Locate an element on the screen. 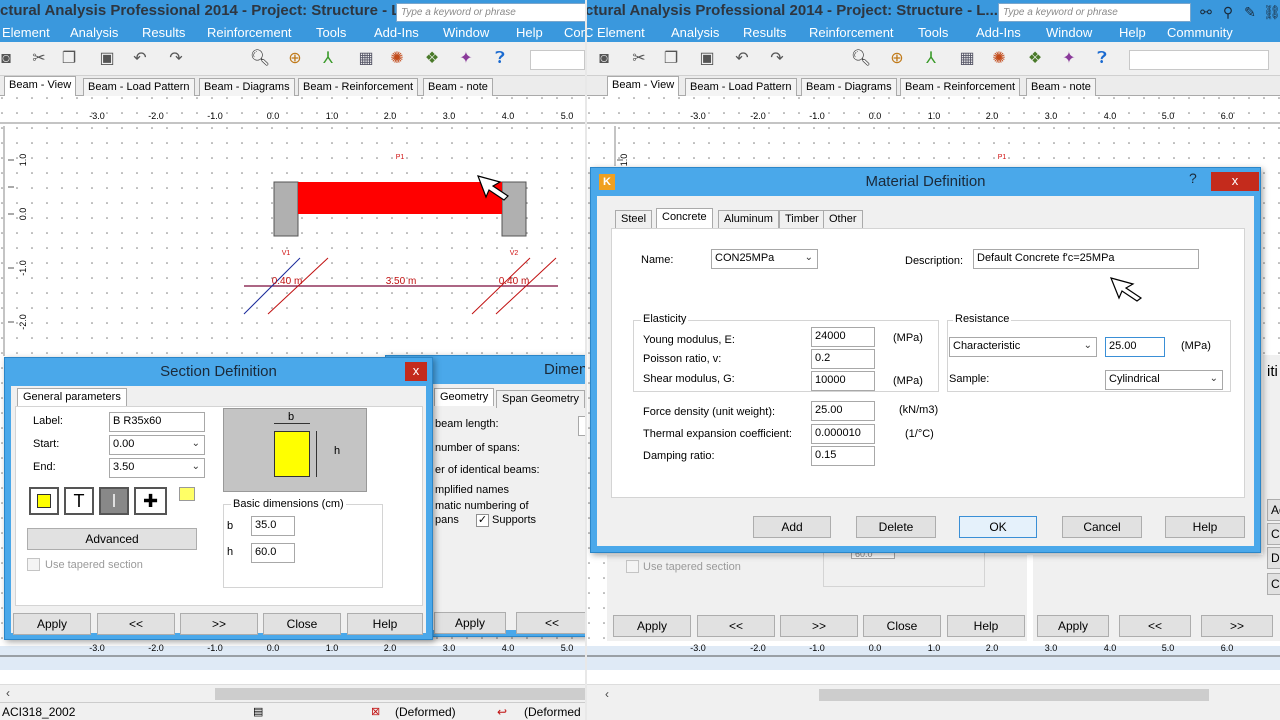 This screenshot has width=1280, height=720. change-button: Ch is located at coordinates (1273, 584).